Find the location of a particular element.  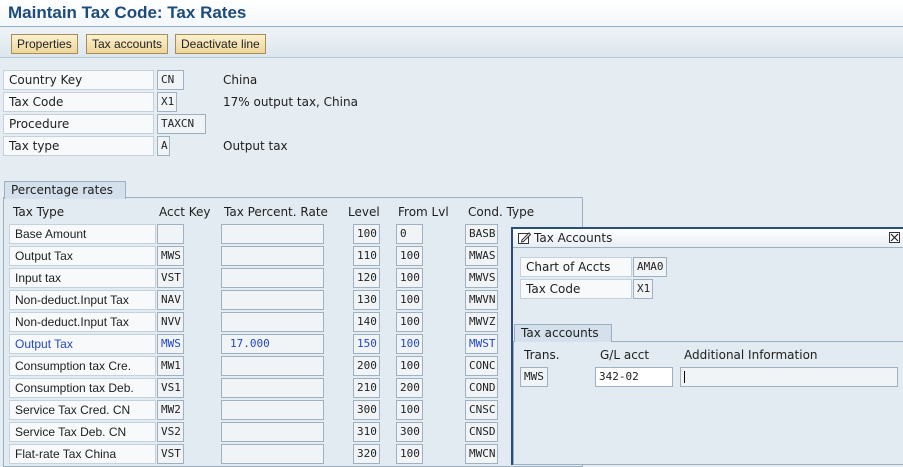

rate-level: 120 is located at coordinates (366, 278).